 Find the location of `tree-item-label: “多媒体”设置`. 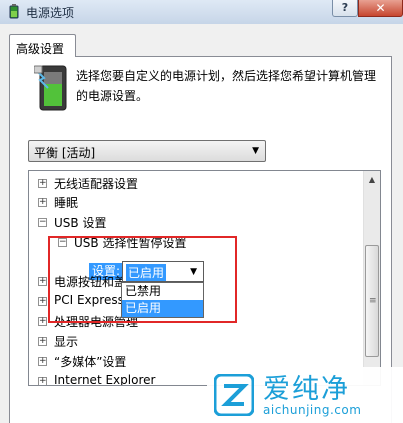

tree-item-label: “多媒体”设置 is located at coordinates (90, 362).